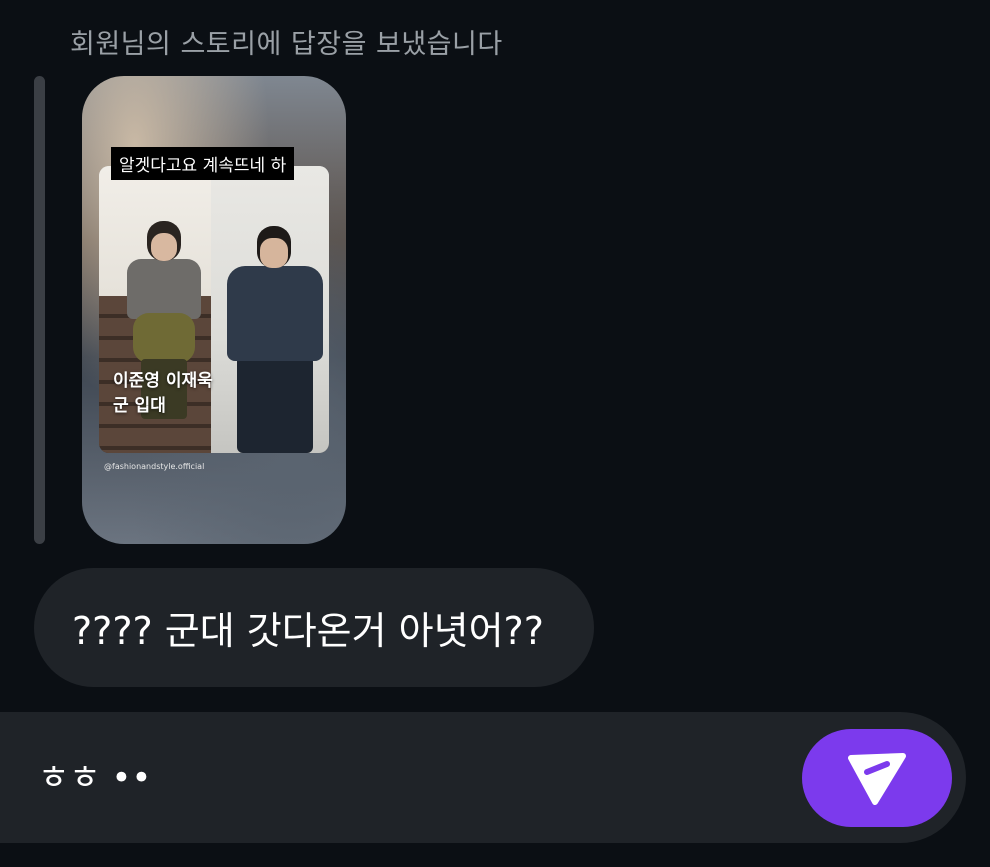 The image size is (990, 867). What do you see at coordinates (308, 631) in the screenshot?
I see `message-text: ???? 군대 갓다온거 아녓어??` at bounding box center [308, 631].